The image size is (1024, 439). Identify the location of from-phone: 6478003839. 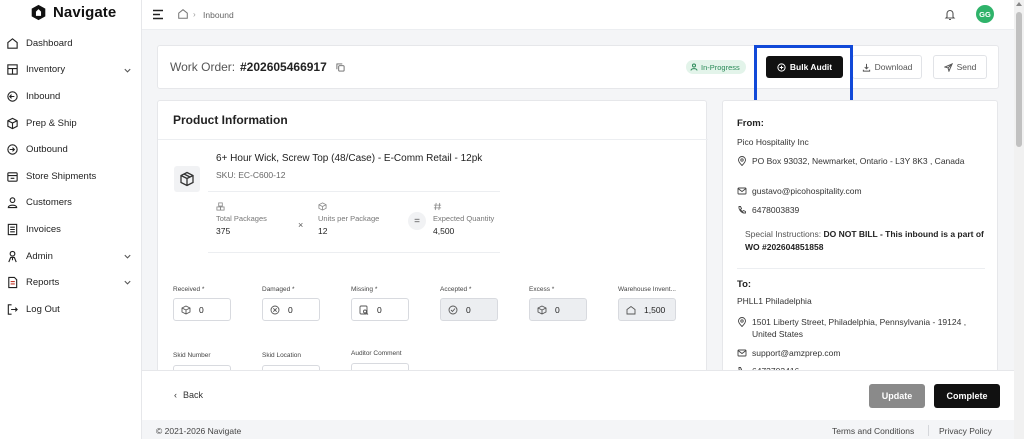
(862, 210).